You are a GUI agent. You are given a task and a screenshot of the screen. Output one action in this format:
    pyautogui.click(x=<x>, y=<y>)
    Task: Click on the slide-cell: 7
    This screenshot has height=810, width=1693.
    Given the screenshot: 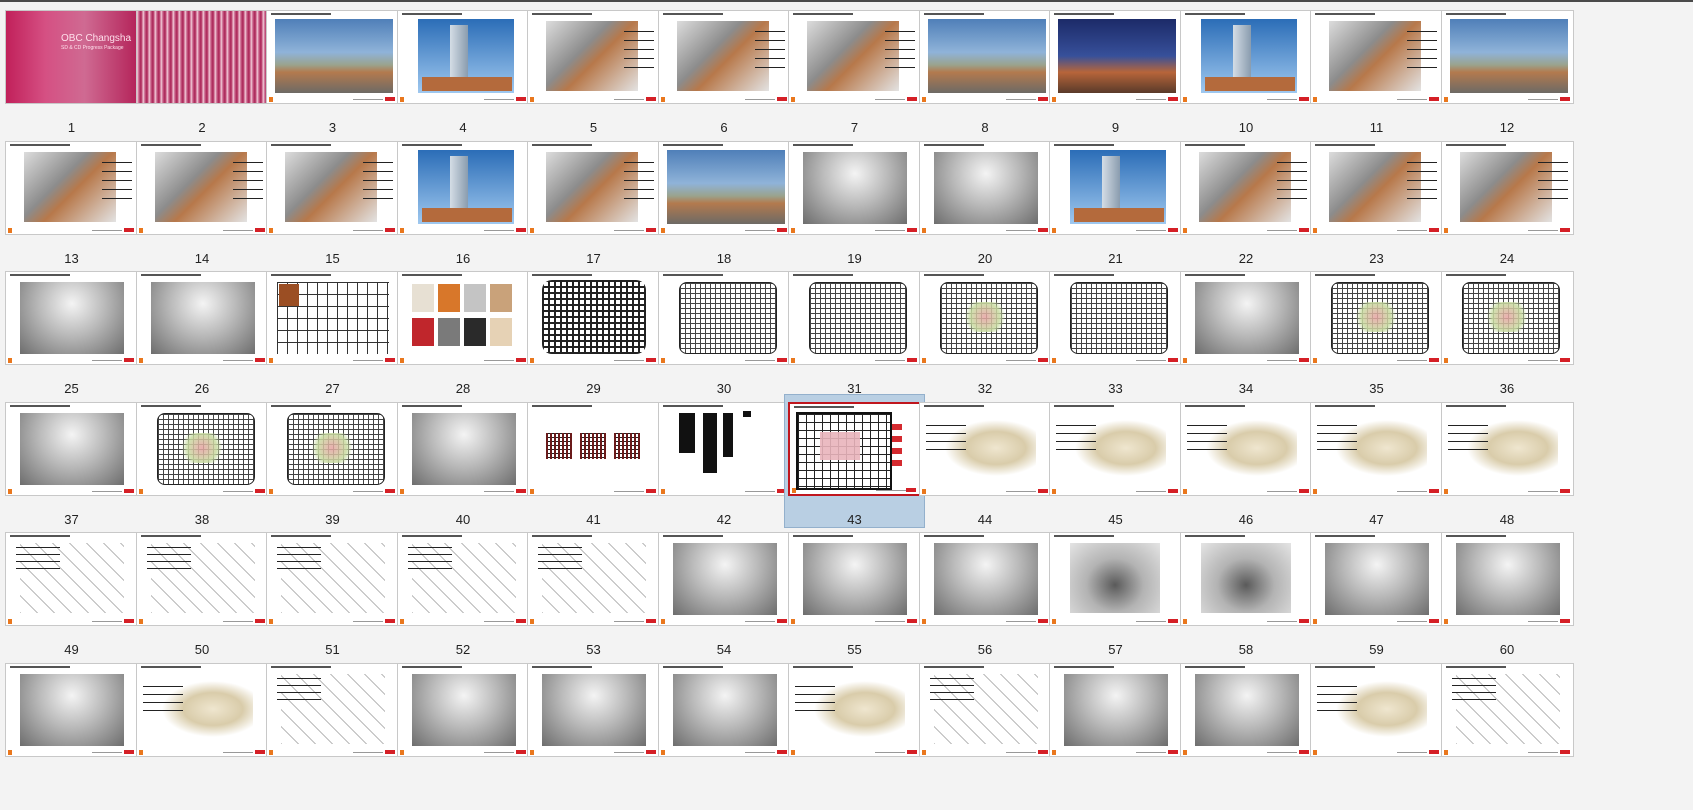 What is the action you would take?
    pyautogui.click(x=854, y=70)
    